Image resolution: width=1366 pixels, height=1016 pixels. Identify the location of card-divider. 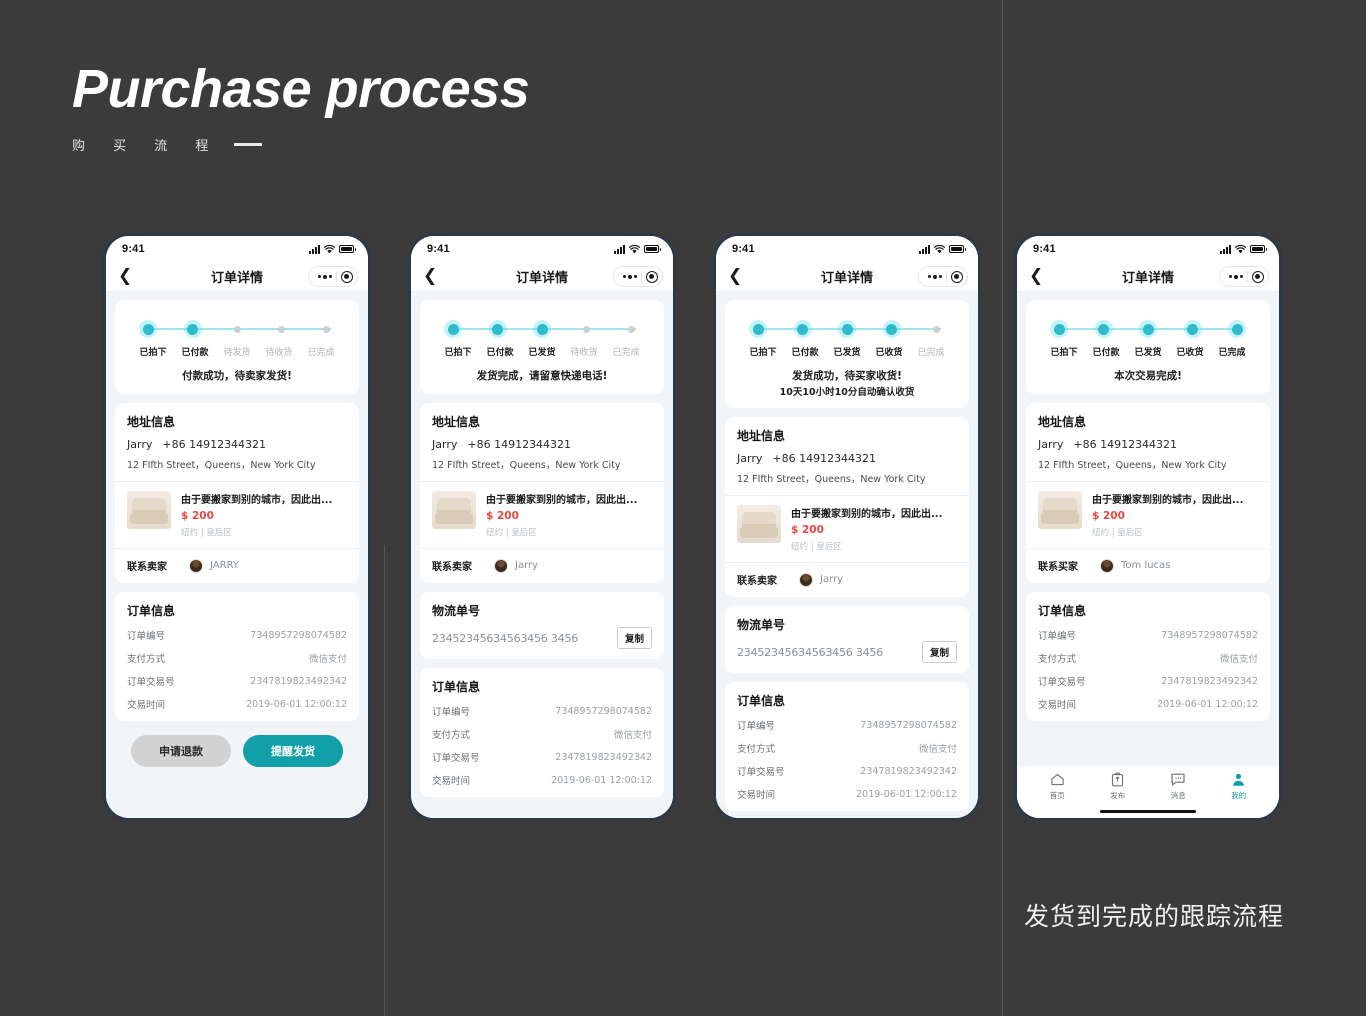
(1148, 482).